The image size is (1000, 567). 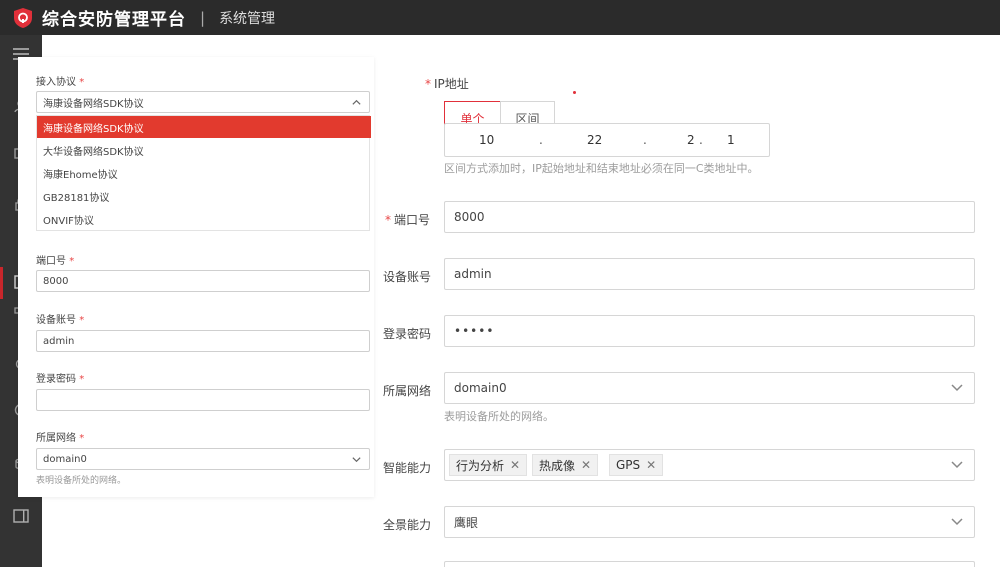 I want to click on panel-toggle-icon, so click(x=21, y=516).